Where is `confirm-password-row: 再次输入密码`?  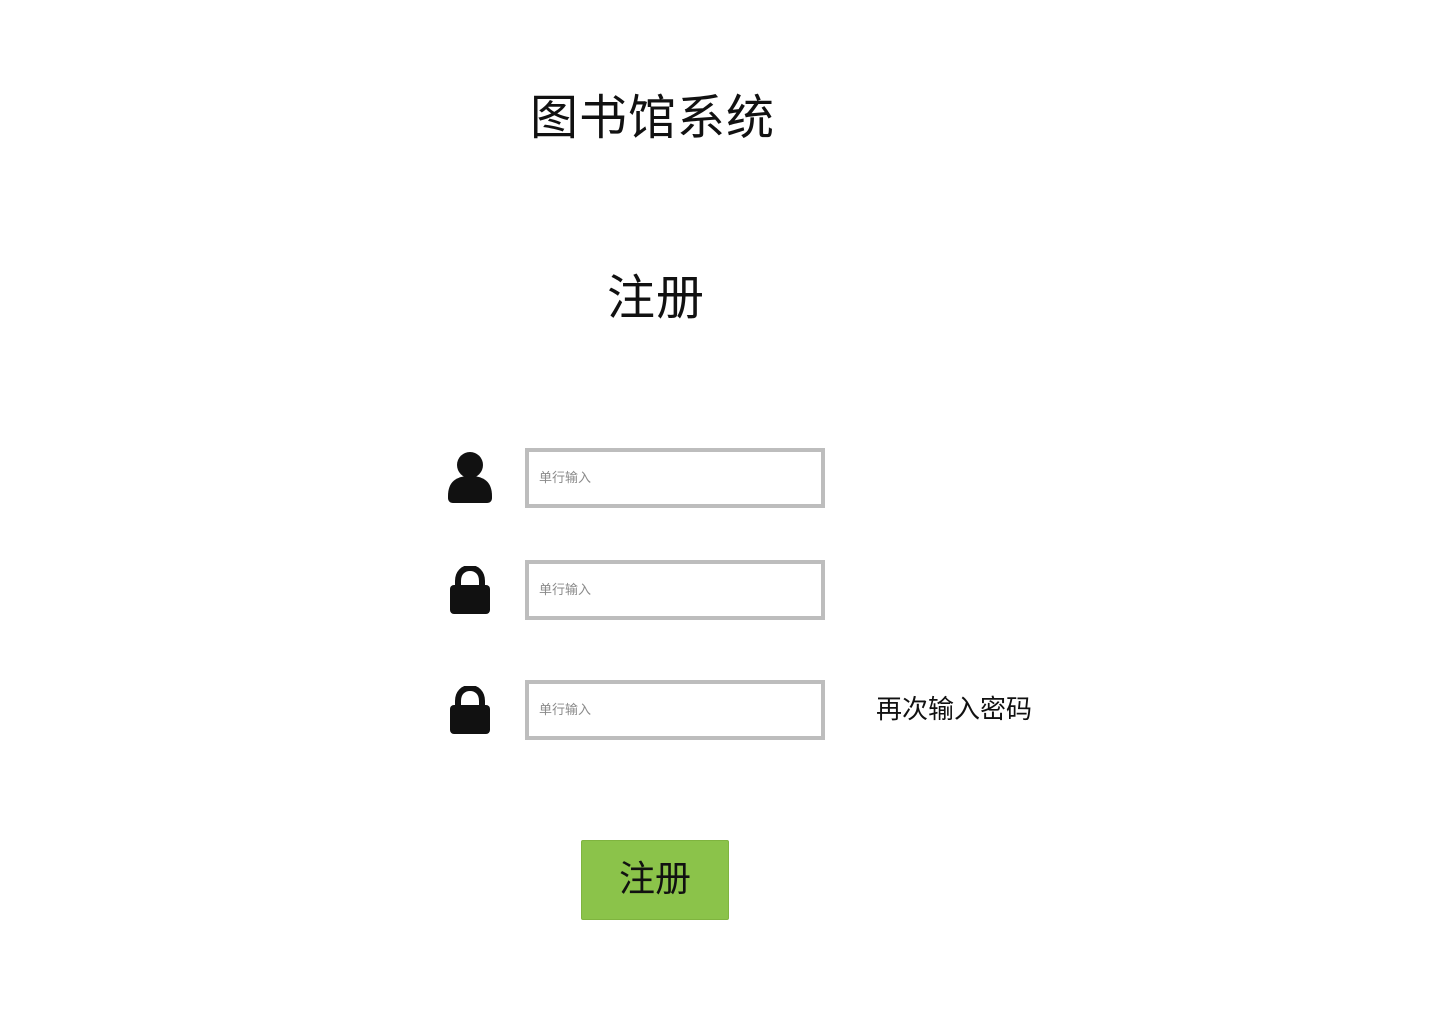 confirm-password-row: 再次输入密码 is located at coordinates (795, 710).